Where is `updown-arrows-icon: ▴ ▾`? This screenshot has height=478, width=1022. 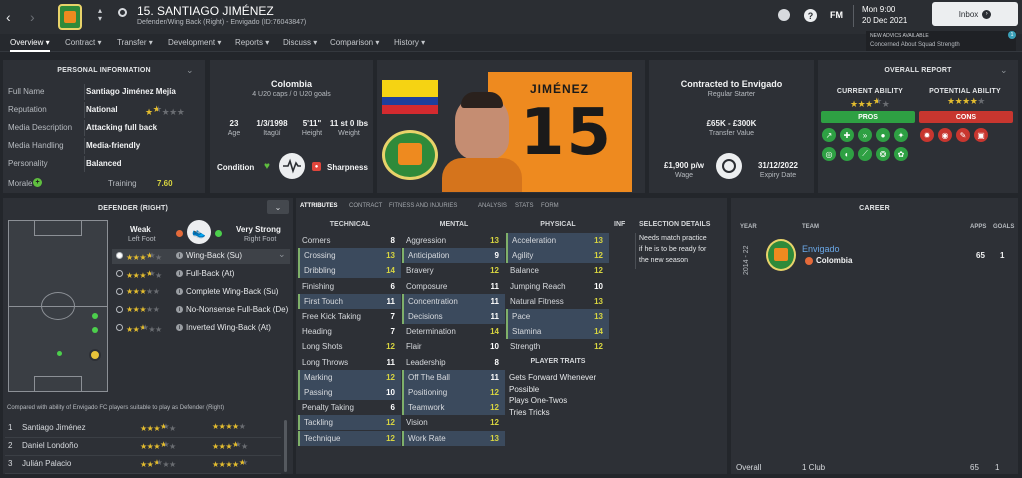
updown-arrows-icon: ▴ ▾ is located at coordinates (100, 15).